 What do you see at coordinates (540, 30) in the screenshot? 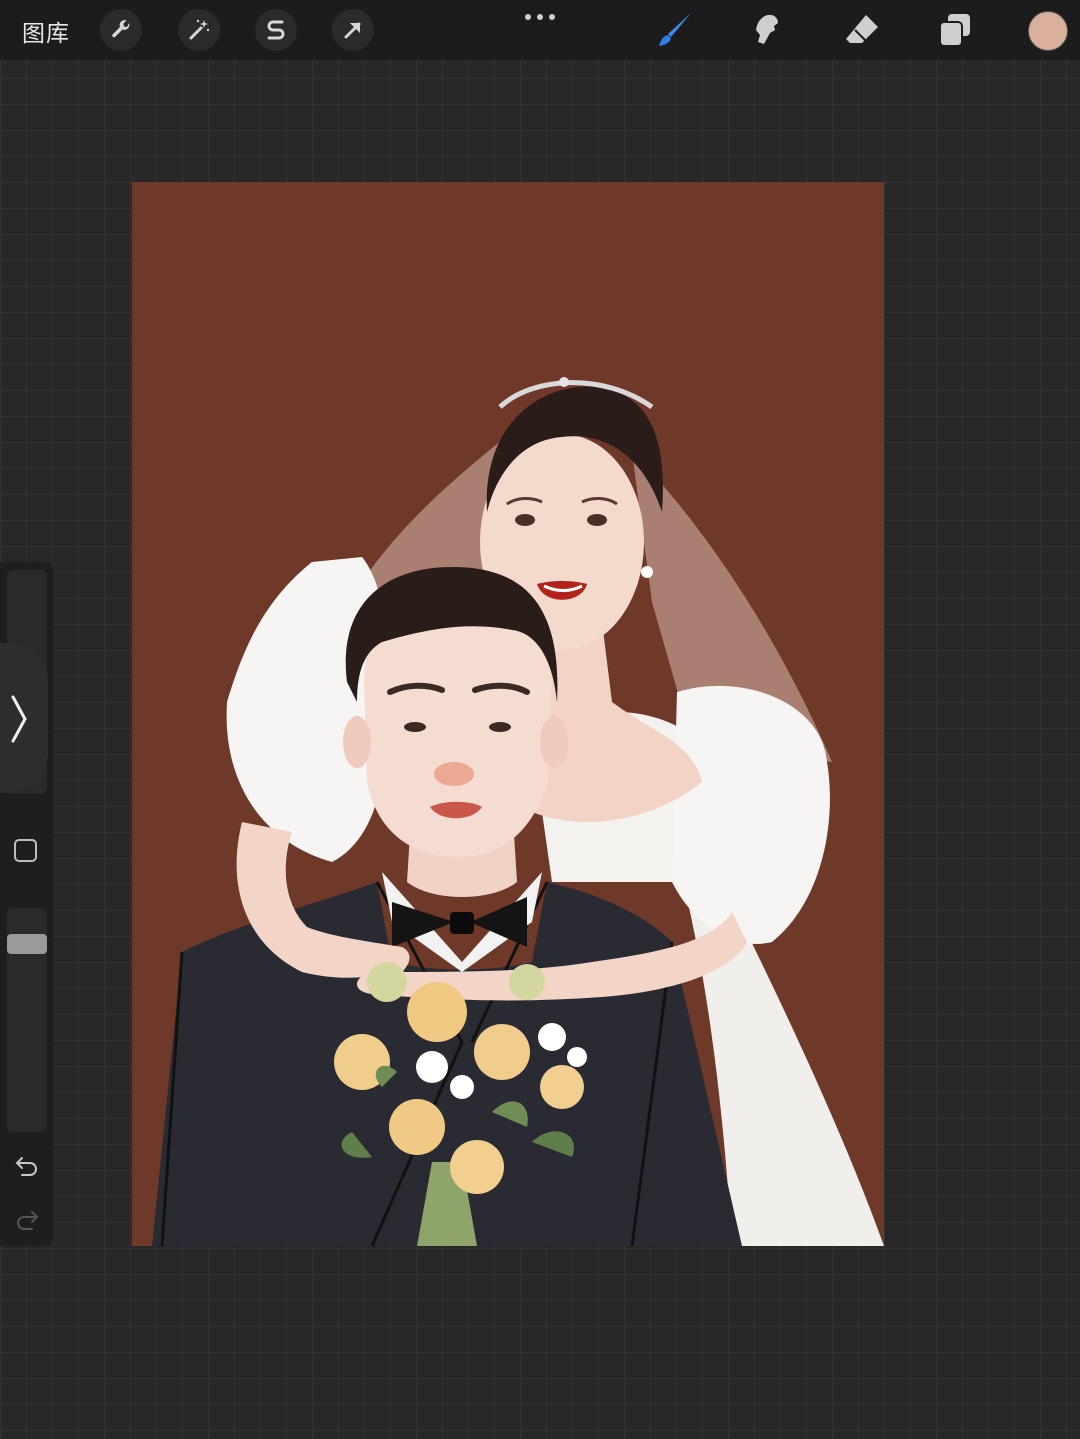
I see `top-toolbar: 图库` at bounding box center [540, 30].